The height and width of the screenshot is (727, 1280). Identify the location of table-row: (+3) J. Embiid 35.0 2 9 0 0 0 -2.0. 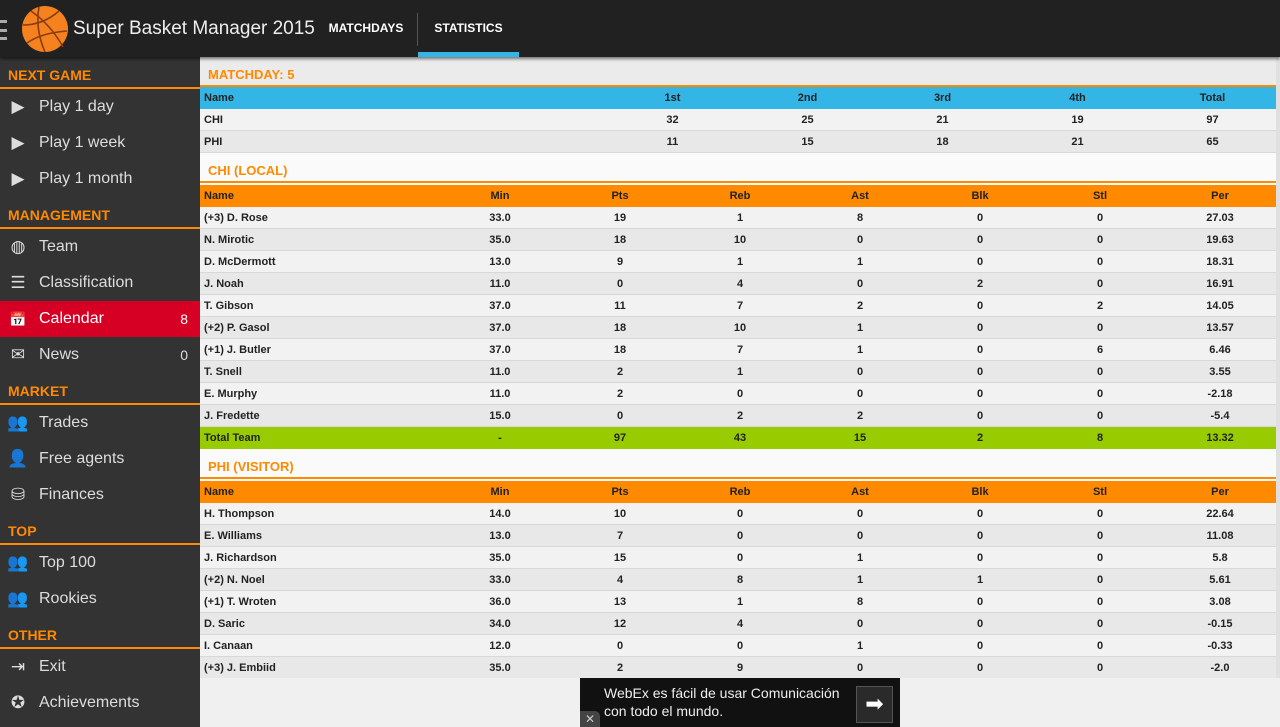
(738, 667).